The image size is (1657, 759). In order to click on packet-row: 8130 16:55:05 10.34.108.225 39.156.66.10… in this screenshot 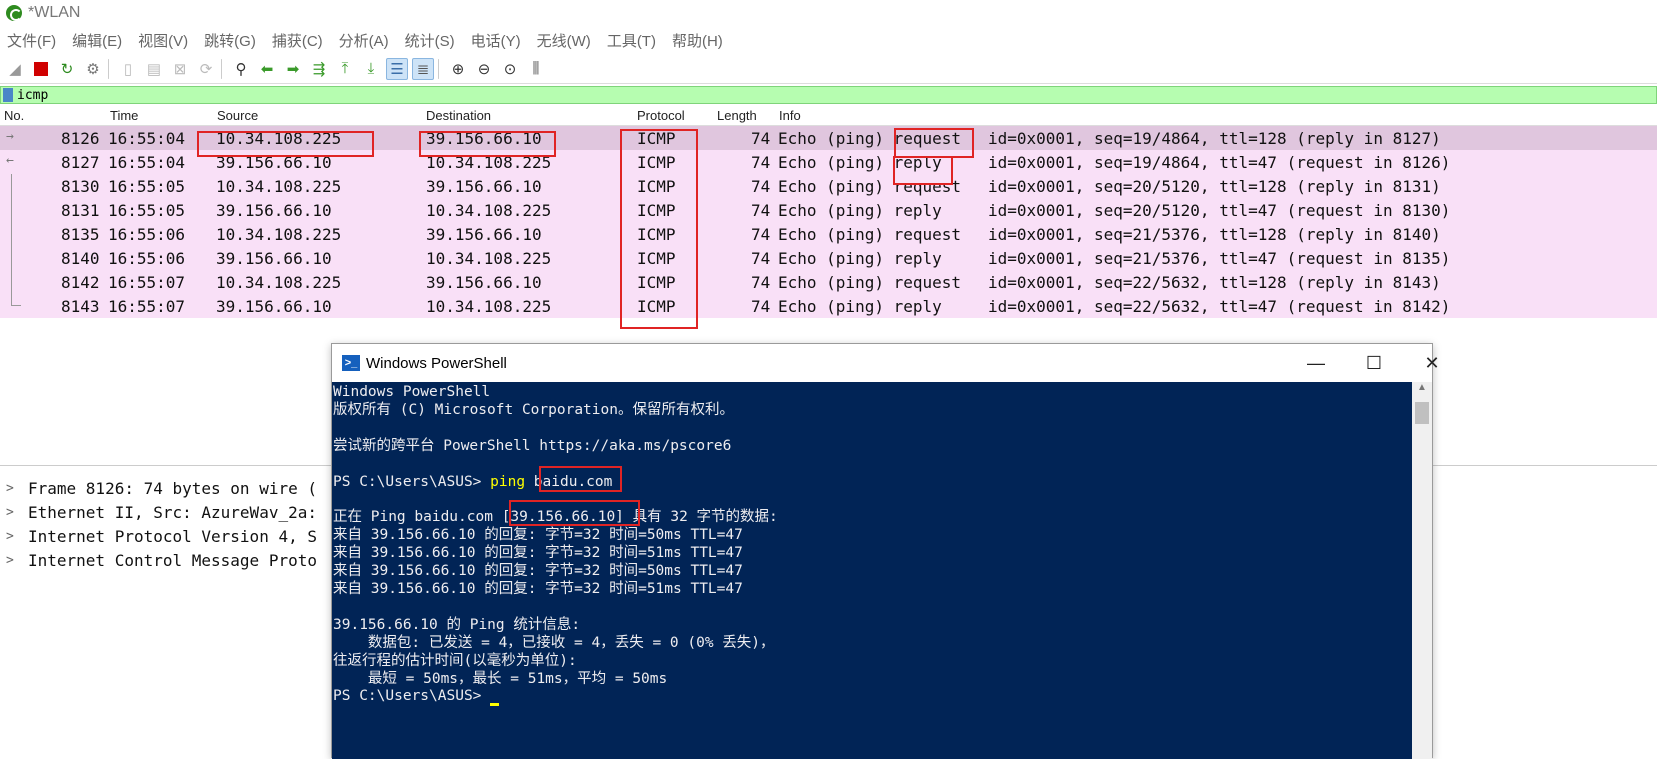, I will do `click(828, 186)`.